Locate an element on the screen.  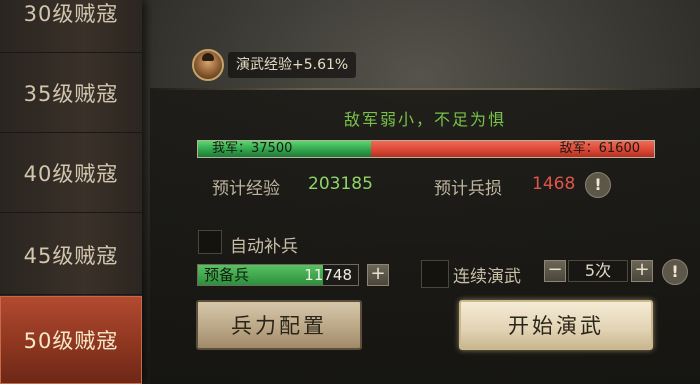
enemy-army-label: 敌军：61600 is located at coordinates (599, 148).